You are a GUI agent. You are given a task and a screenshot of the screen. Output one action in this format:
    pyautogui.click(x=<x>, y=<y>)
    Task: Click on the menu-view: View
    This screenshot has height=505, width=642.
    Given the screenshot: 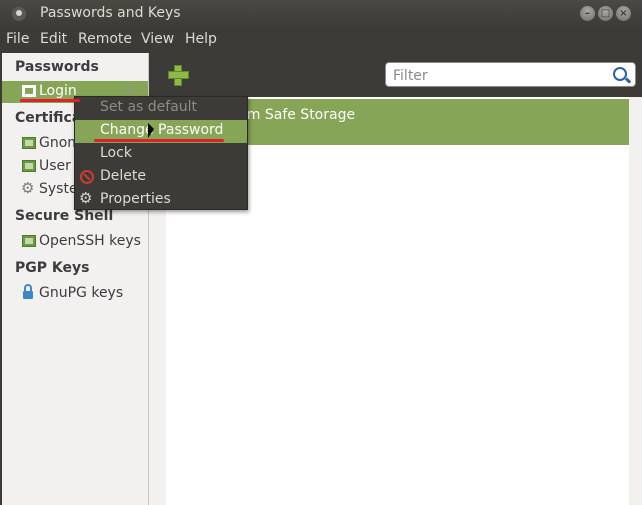 What is the action you would take?
    pyautogui.click(x=157, y=39)
    